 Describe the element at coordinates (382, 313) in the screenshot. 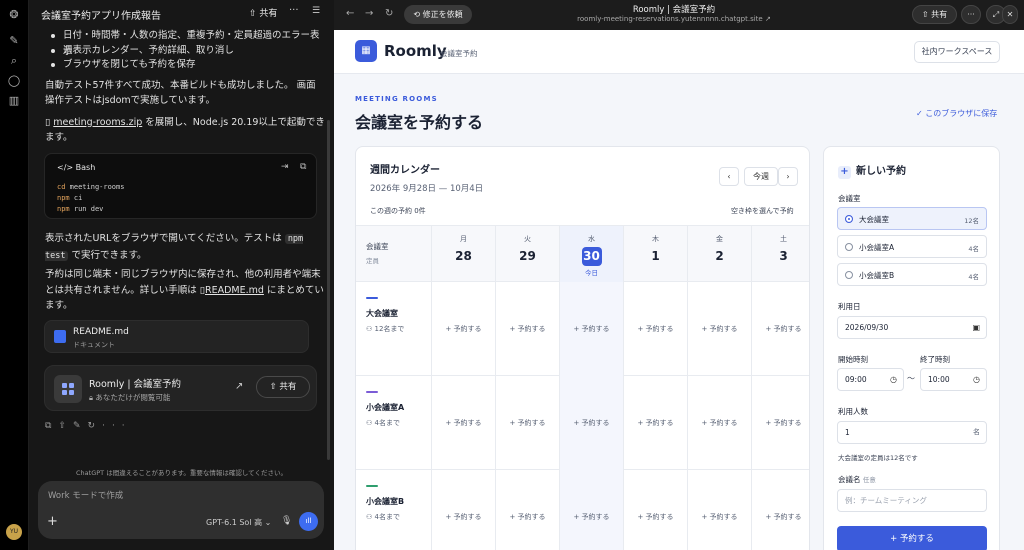

I see `room-name: 大会議室` at that location.